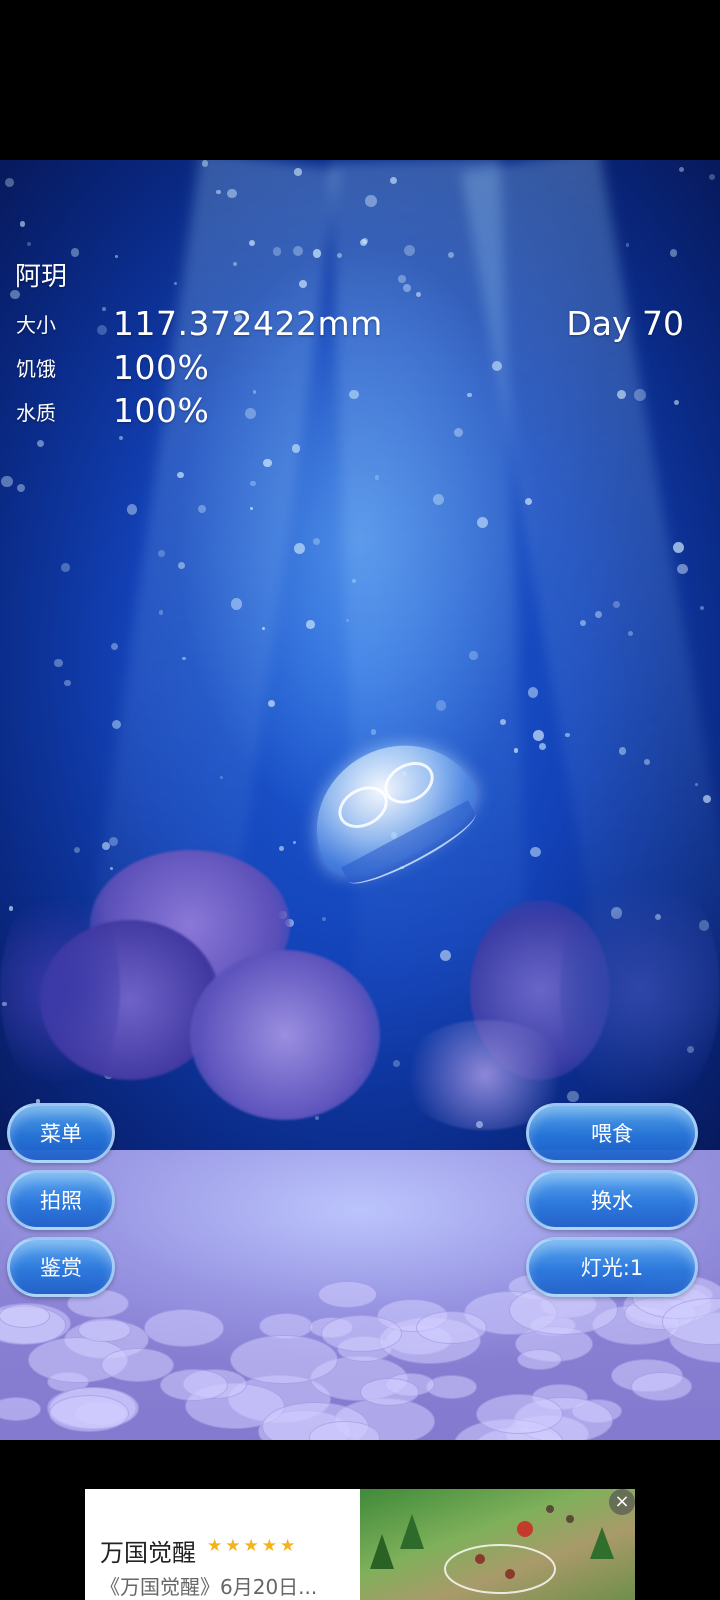 Image resolution: width=720 pixels, height=1600 pixels. What do you see at coordinates (285, 1035) in the screenshot?
I see `coral-left` at bounding box center [285, 1035].